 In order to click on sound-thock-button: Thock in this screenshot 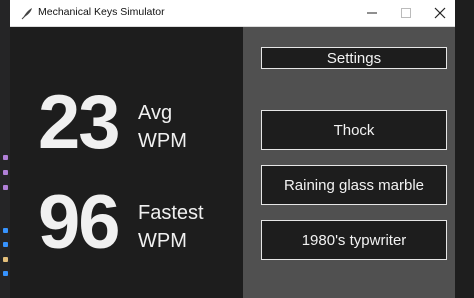, I will do `click(354, 130)`.